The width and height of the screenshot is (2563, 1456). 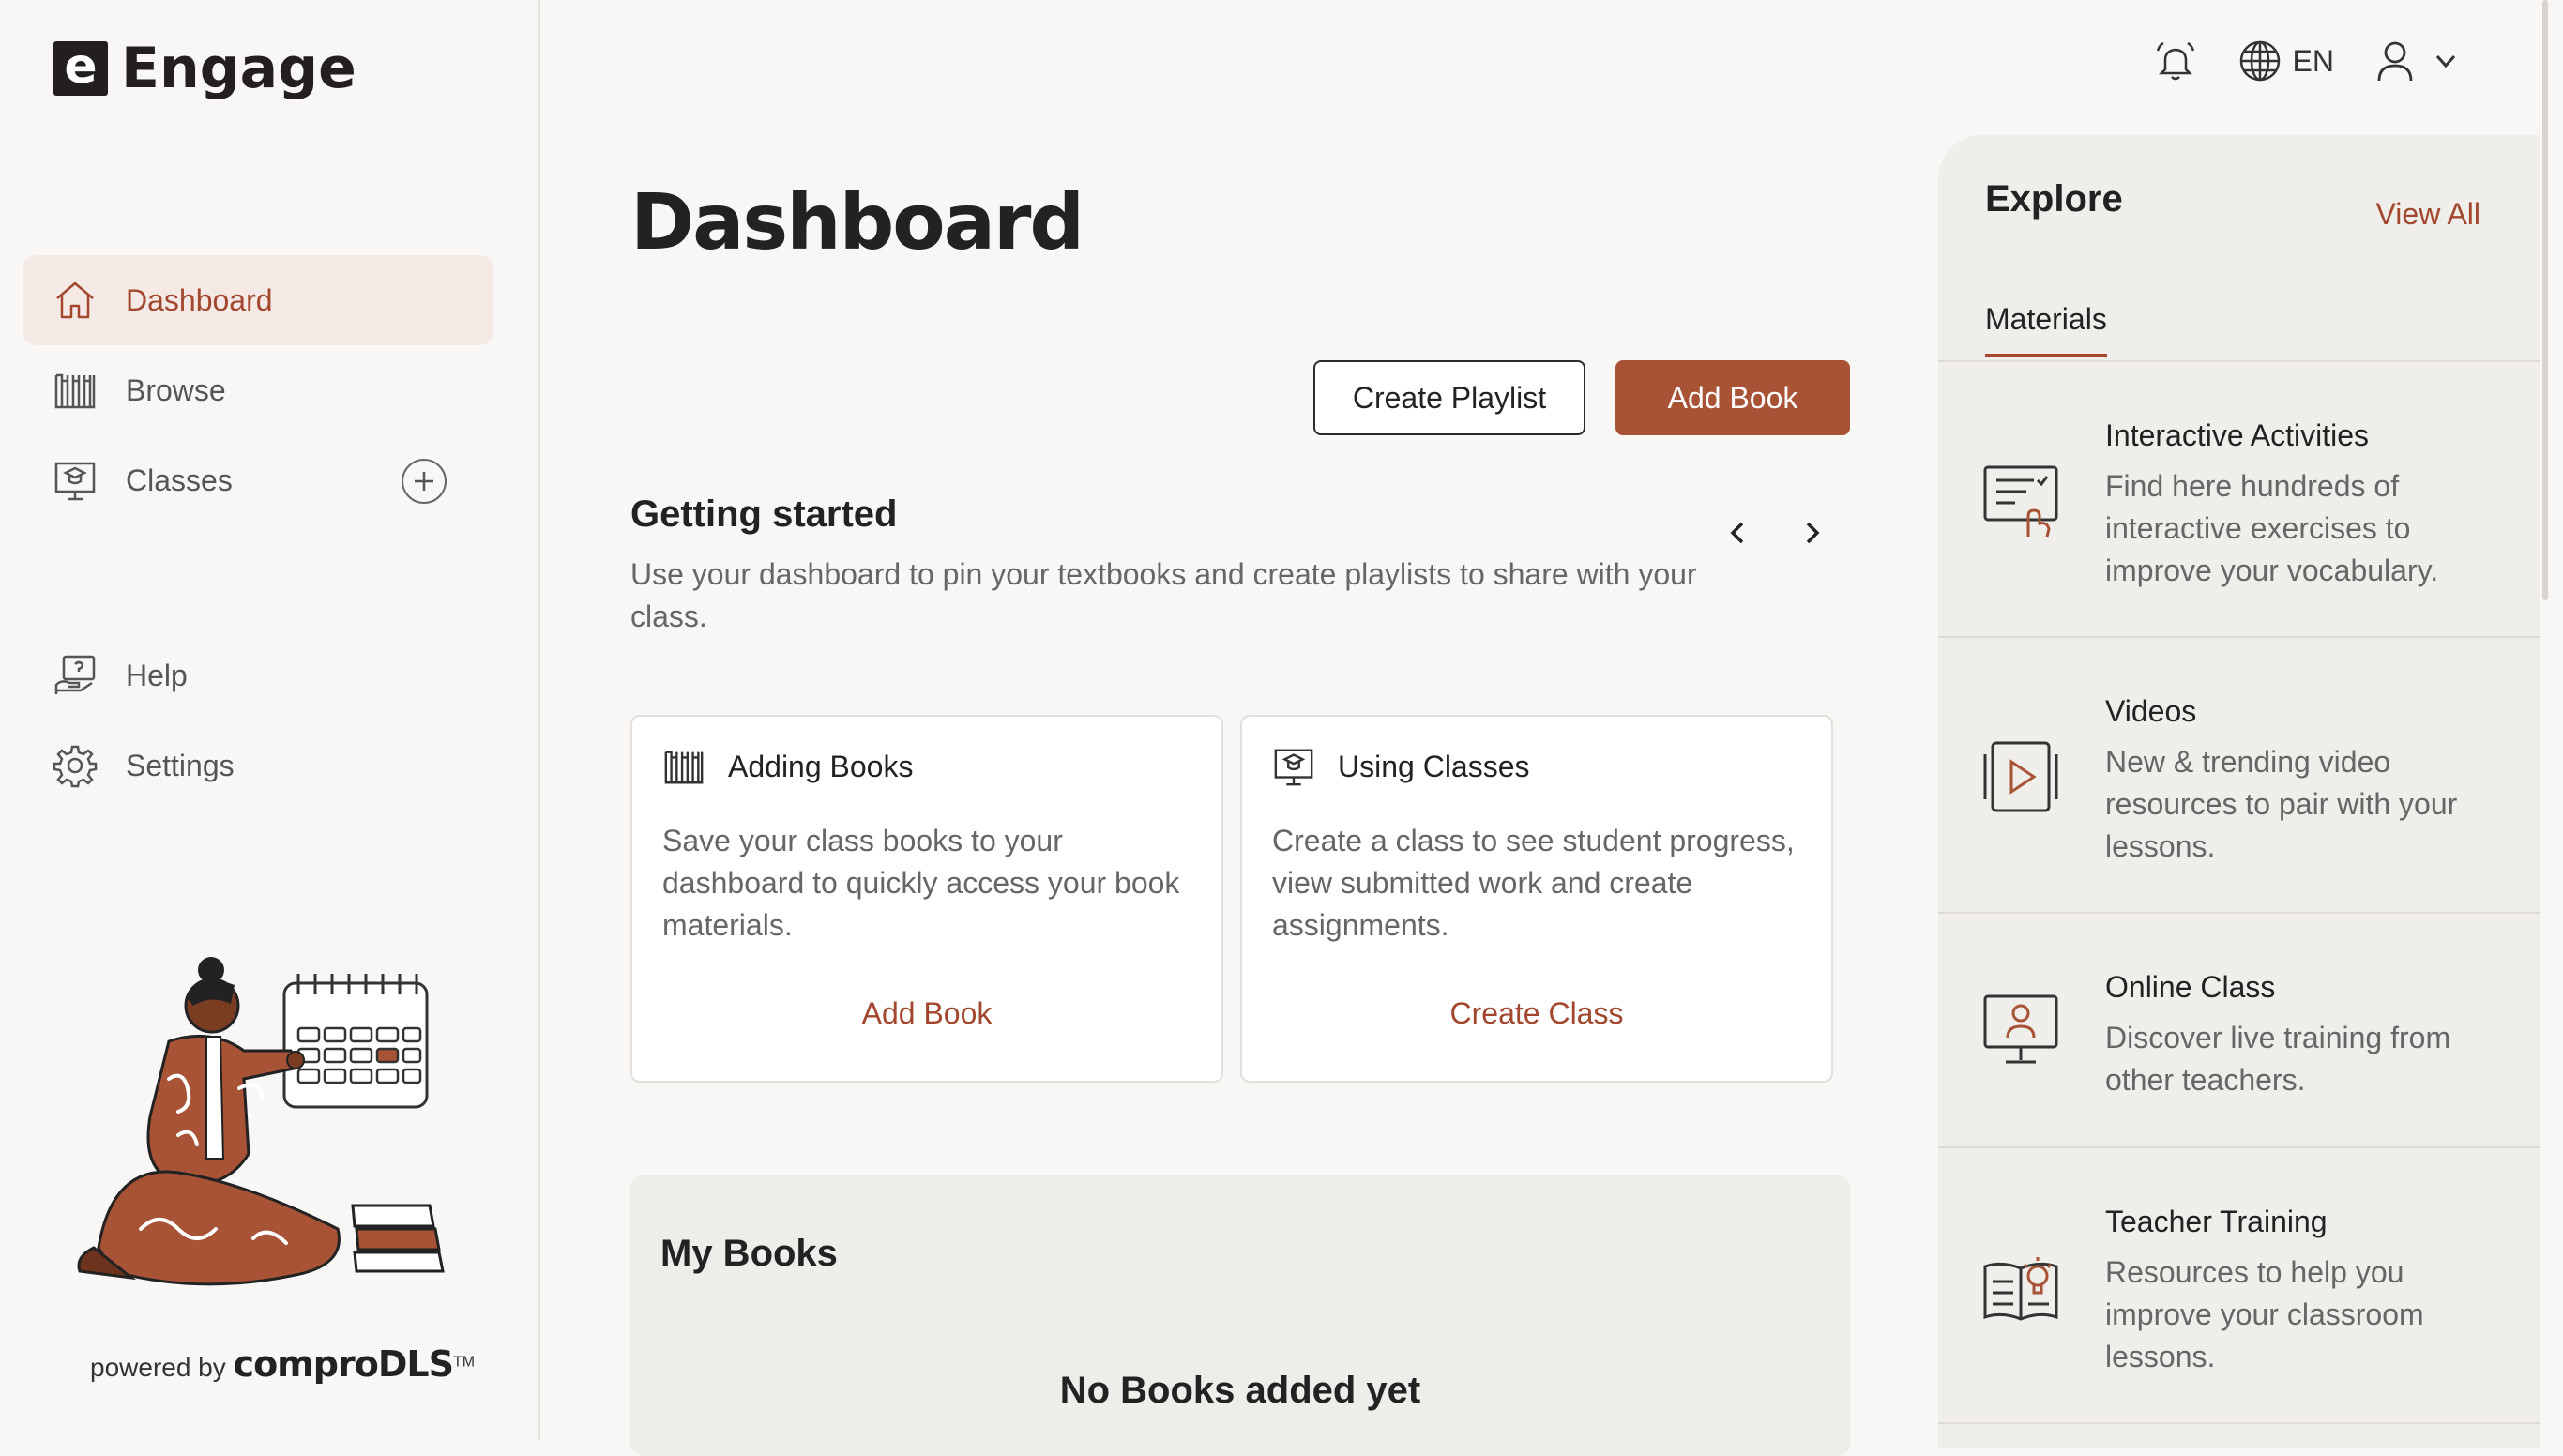 What do you see at coordinates (2020, 1289) in the screenshot?
I see `teacher-training-icon` at bounding box center [2020, 1289].